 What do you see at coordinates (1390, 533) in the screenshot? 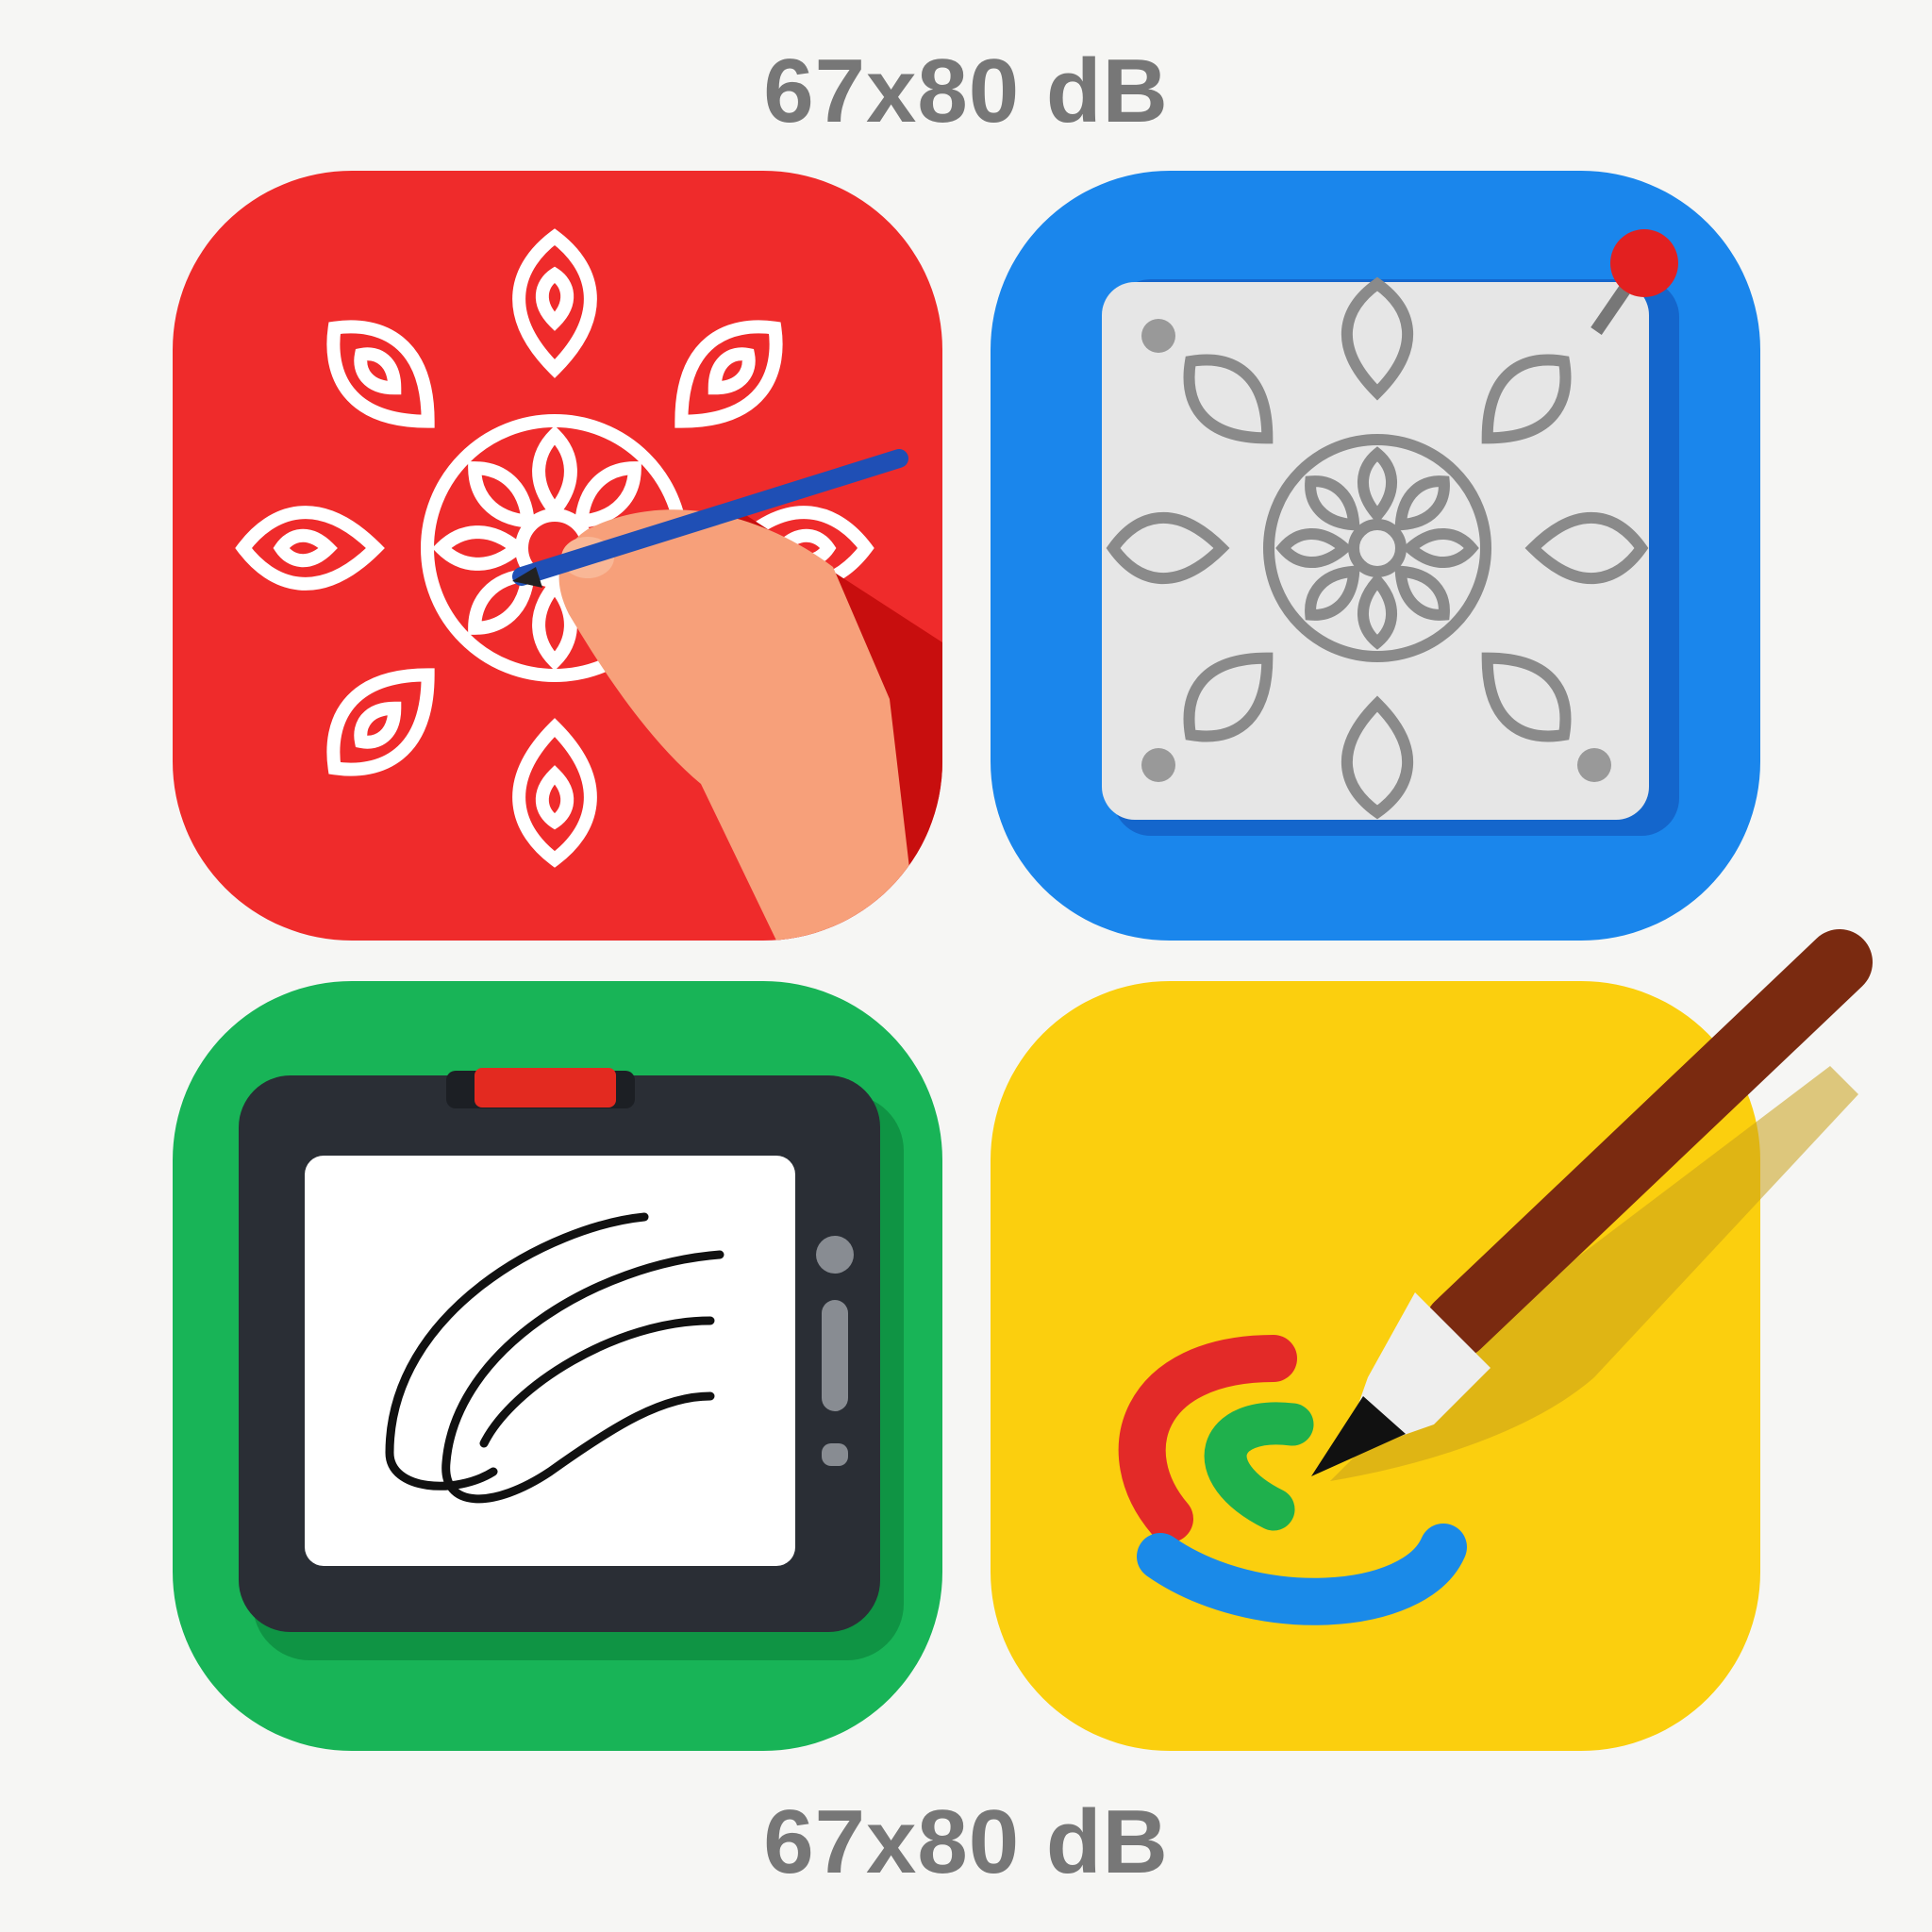
I see `mandala-stencil-plate-icon` at bounding box center [1390, 533].